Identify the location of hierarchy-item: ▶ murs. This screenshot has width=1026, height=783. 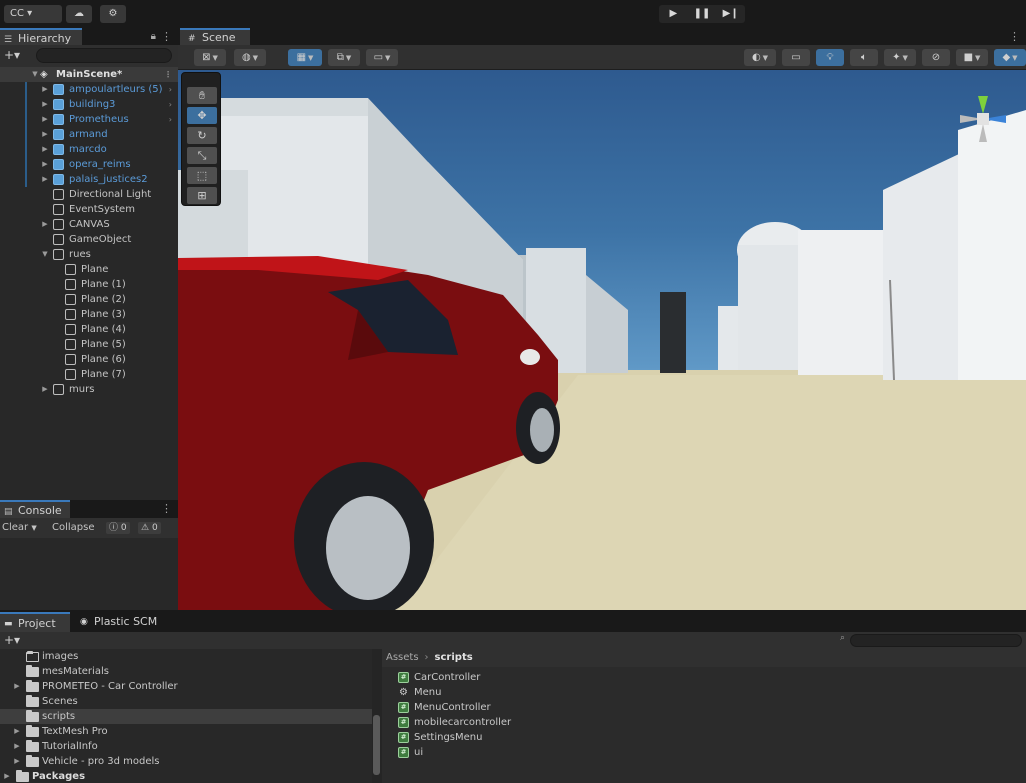
(89, 389).